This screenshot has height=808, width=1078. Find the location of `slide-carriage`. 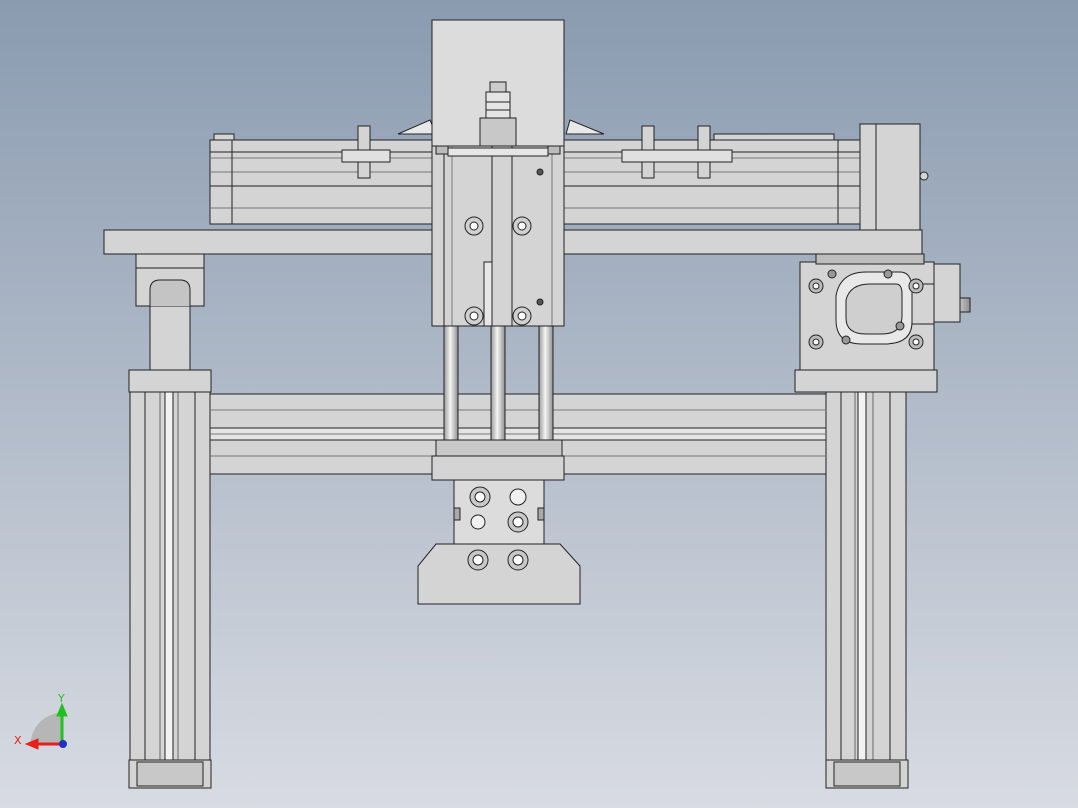

slide-carriage is located at coordinates (498, 173).